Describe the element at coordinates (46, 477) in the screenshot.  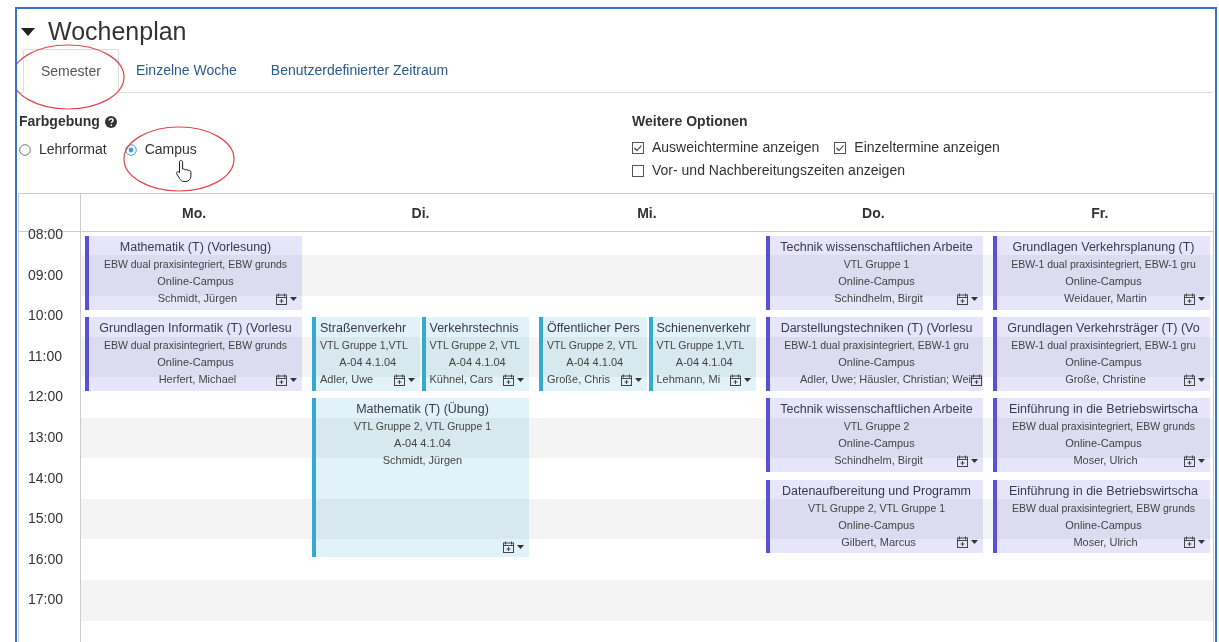
I see `hour-label: 14:00` at that location.